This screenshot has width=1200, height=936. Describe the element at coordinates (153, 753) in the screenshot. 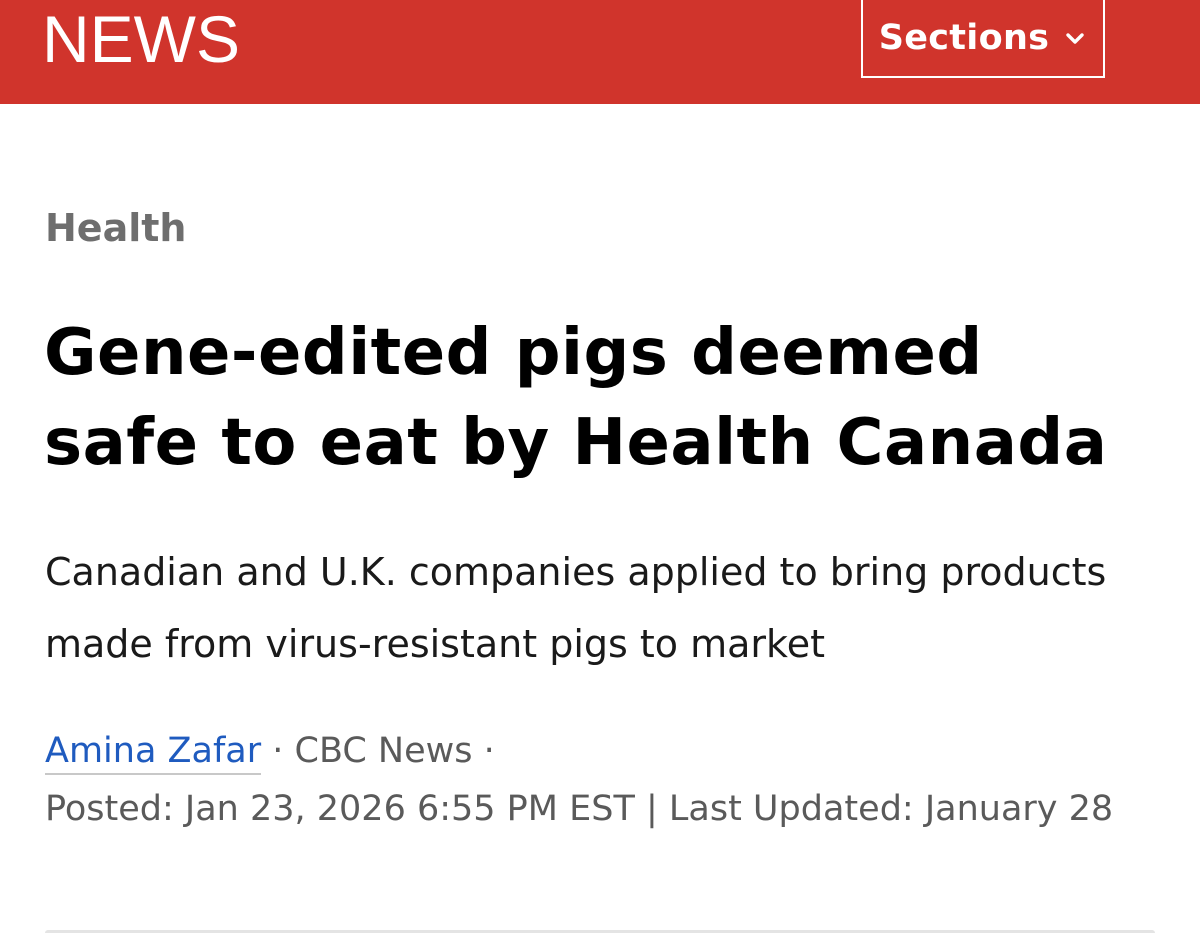

I see `author-link: Amina Zafar` at that location.